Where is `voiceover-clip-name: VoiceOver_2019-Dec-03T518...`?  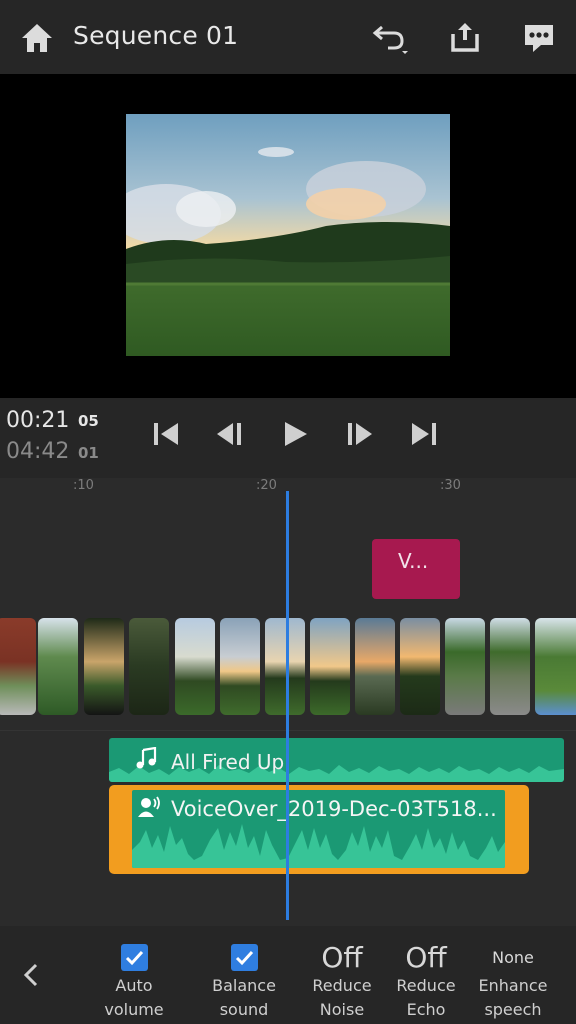 voiceover-clip-name: VoiceOver_2019-Dec-03T518... is located at coordinates (334, 809).